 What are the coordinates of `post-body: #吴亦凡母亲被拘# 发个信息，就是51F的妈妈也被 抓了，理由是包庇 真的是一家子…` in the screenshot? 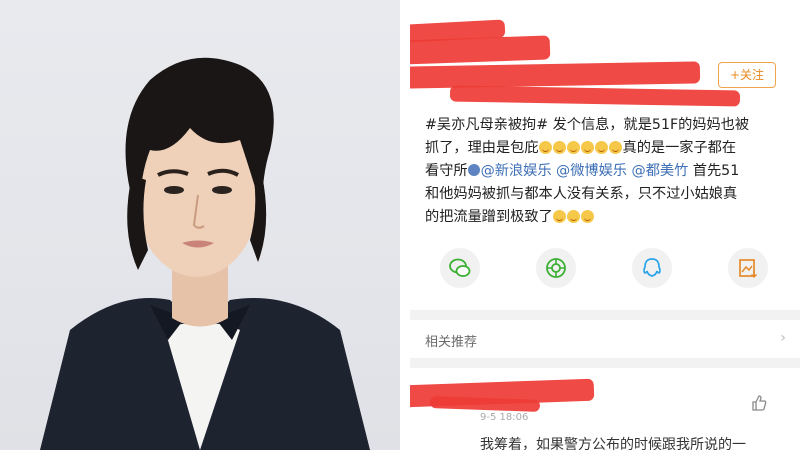 It's located at (605, 171).